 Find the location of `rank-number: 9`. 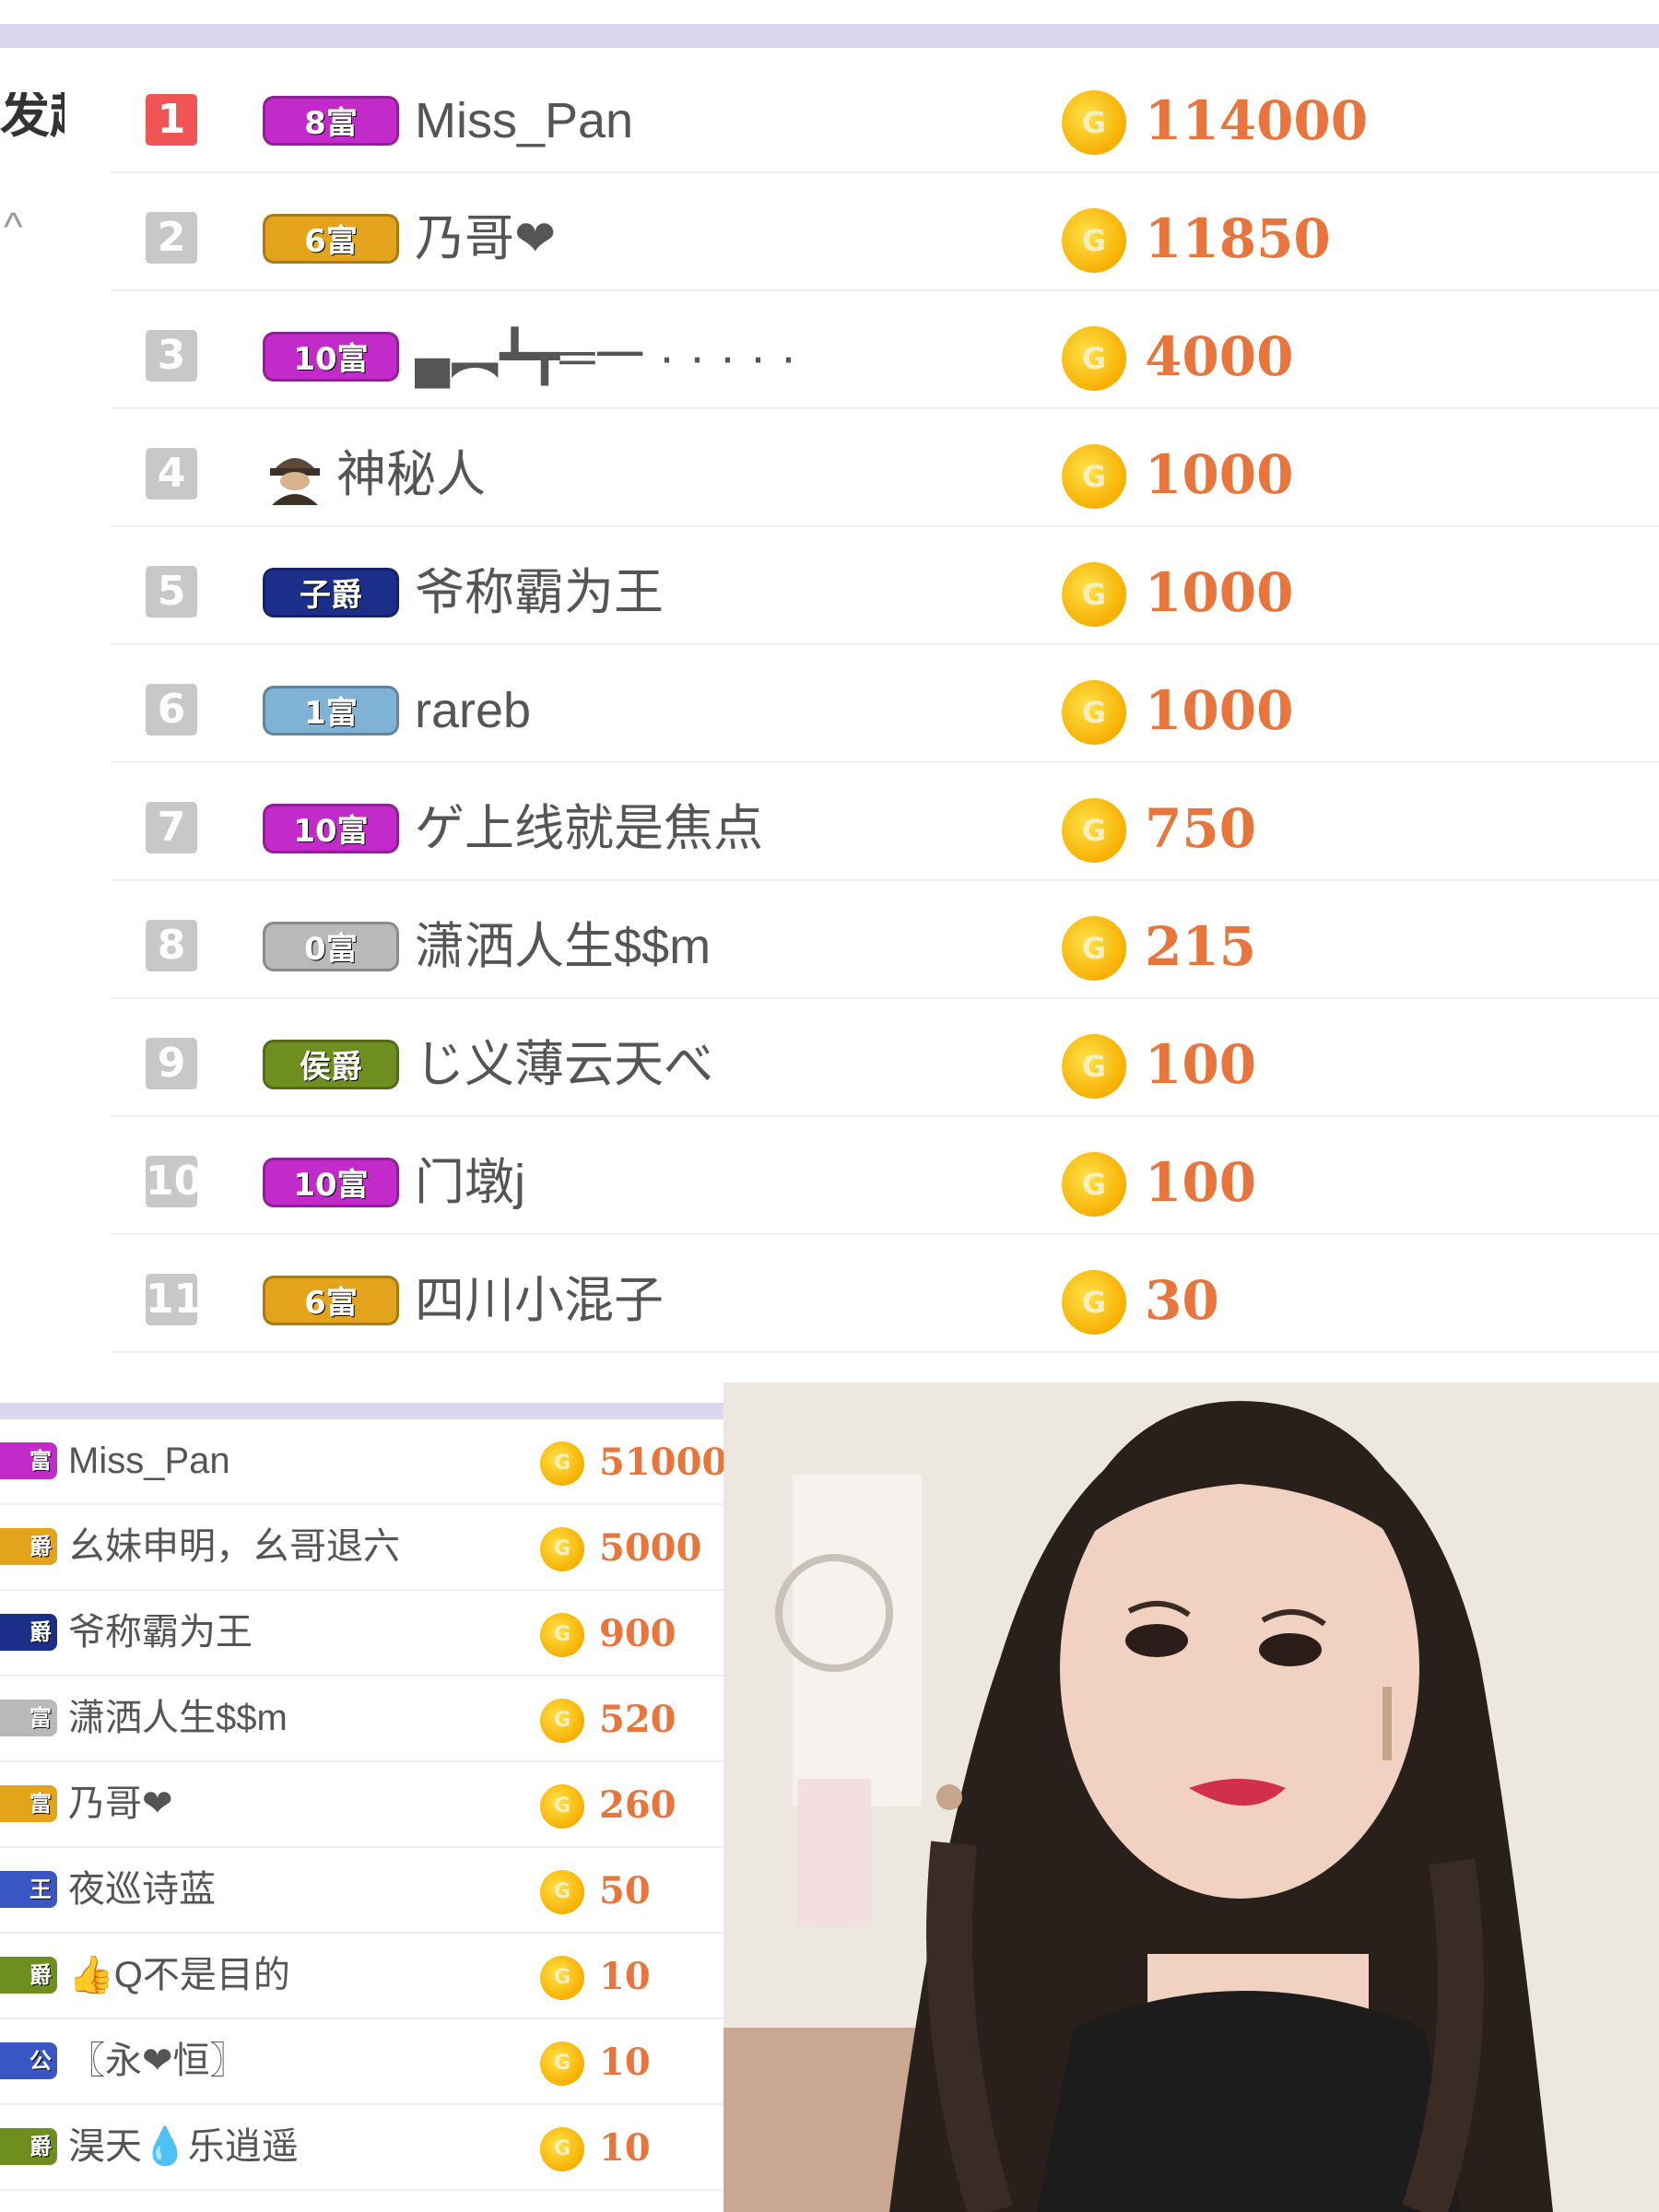

rank-number: 9 is located at coordinates (171, 1063).